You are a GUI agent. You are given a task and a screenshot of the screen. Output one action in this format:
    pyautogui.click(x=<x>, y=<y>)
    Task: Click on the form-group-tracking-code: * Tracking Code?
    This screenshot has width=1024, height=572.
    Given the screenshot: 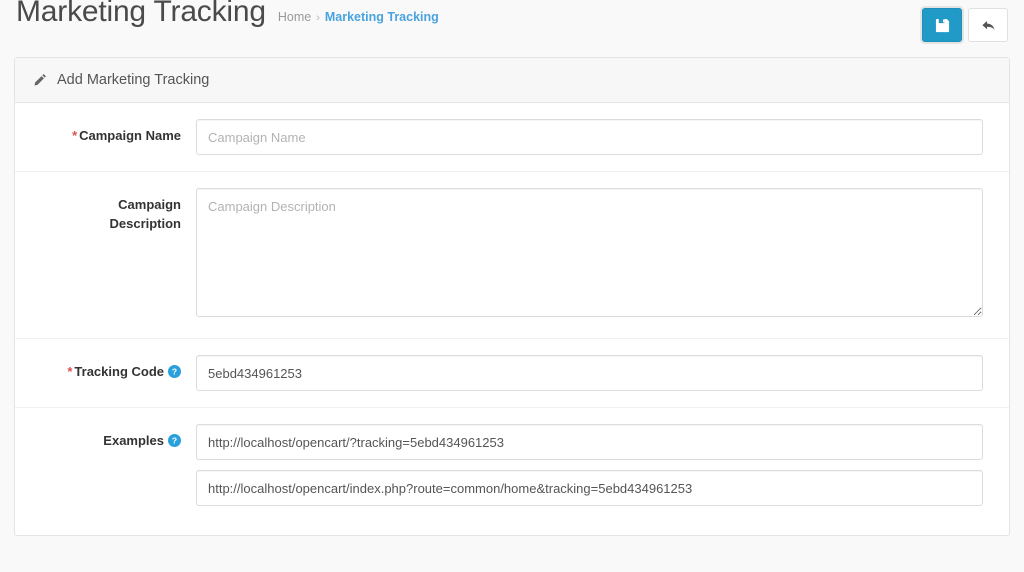 What is the action you would take?
    pyautogui.click(x=512, y=373)
    